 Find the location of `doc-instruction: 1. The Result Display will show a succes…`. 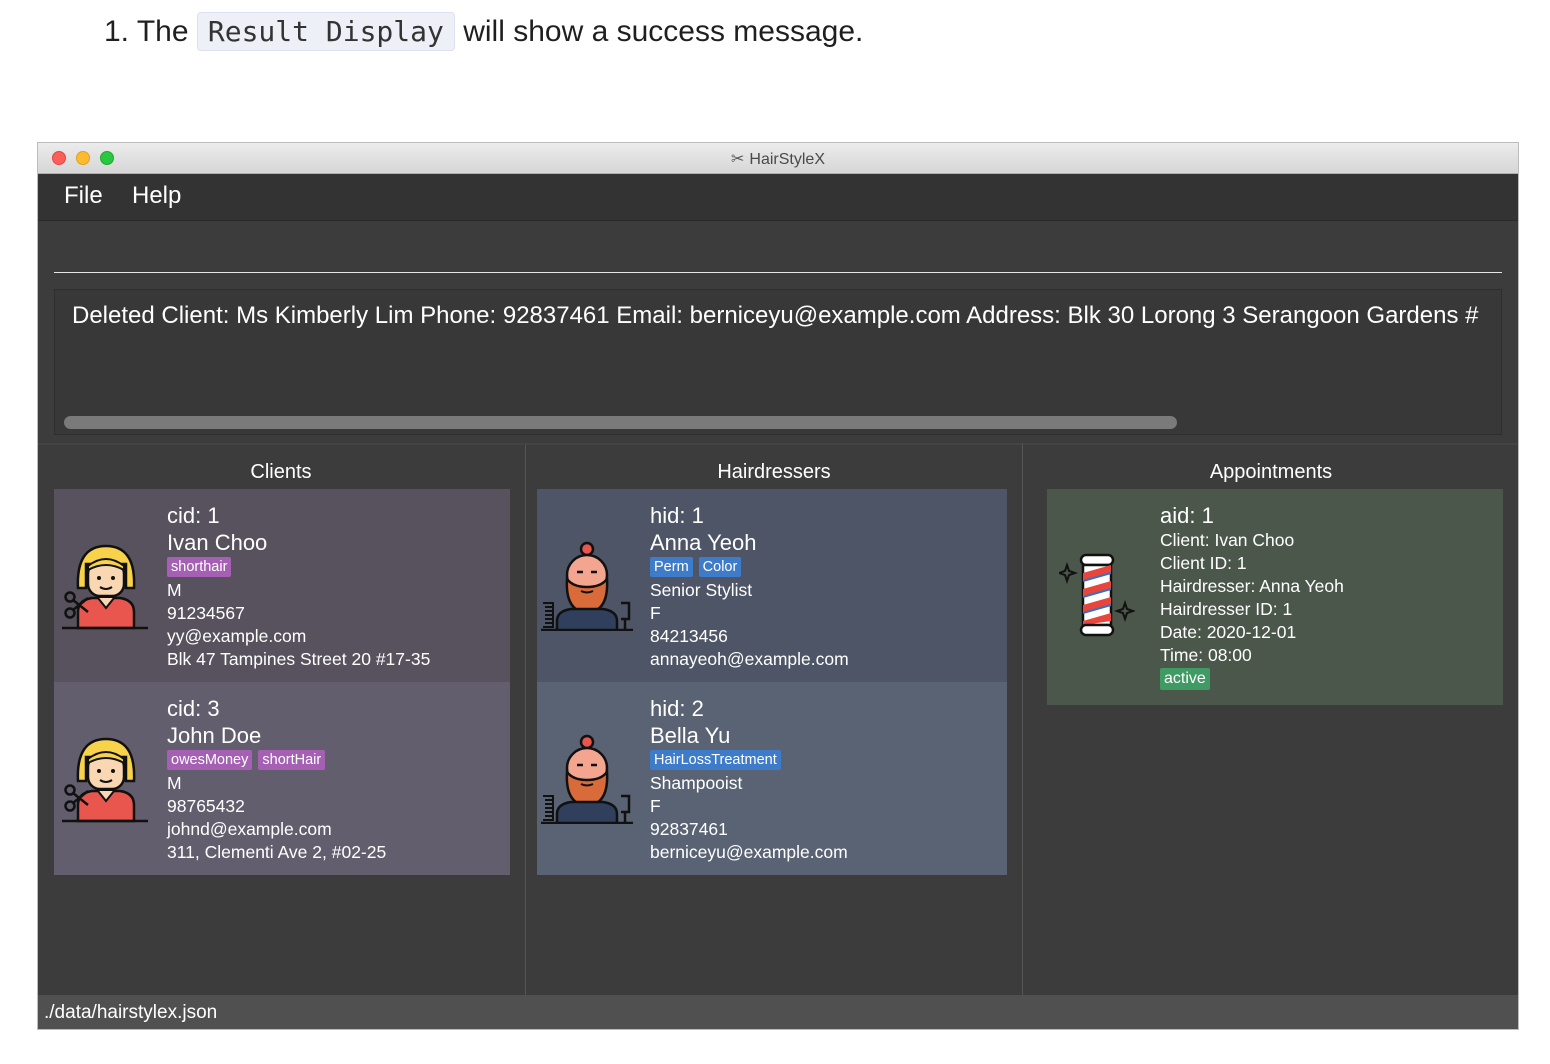

doc-instruction: 1. The Result Display will show a succes… is located at coordinates (483, 32).